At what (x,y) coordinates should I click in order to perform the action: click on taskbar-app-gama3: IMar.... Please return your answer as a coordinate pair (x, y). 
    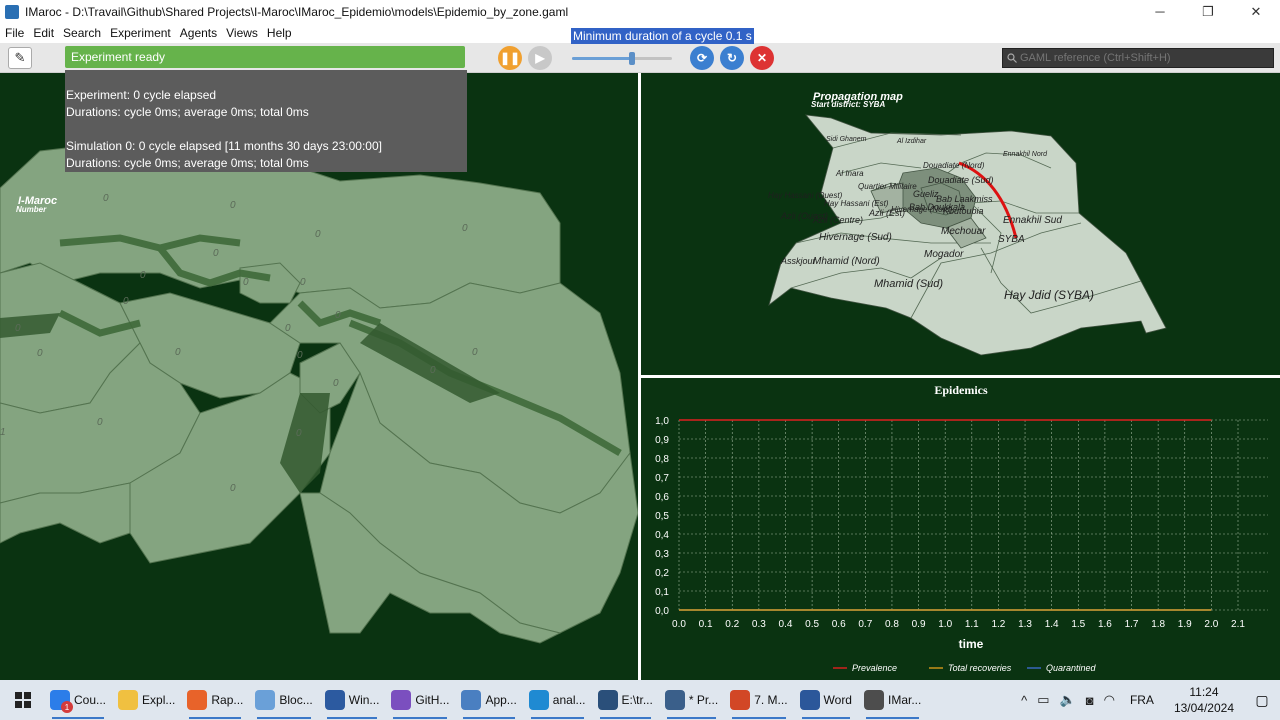
    Looking at the image, I should click on (892, 700).